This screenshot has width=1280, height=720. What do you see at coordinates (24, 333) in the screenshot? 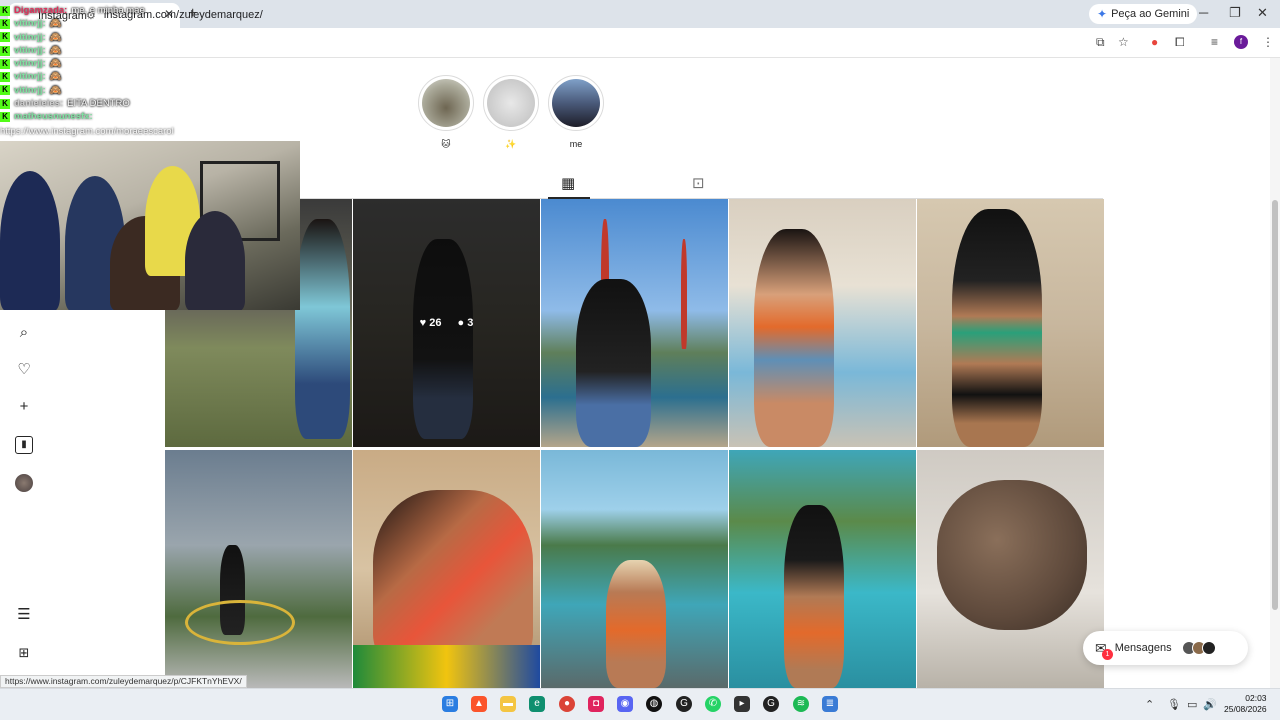
I see `search-icon: ⌕` at bounding box center [24, 333].